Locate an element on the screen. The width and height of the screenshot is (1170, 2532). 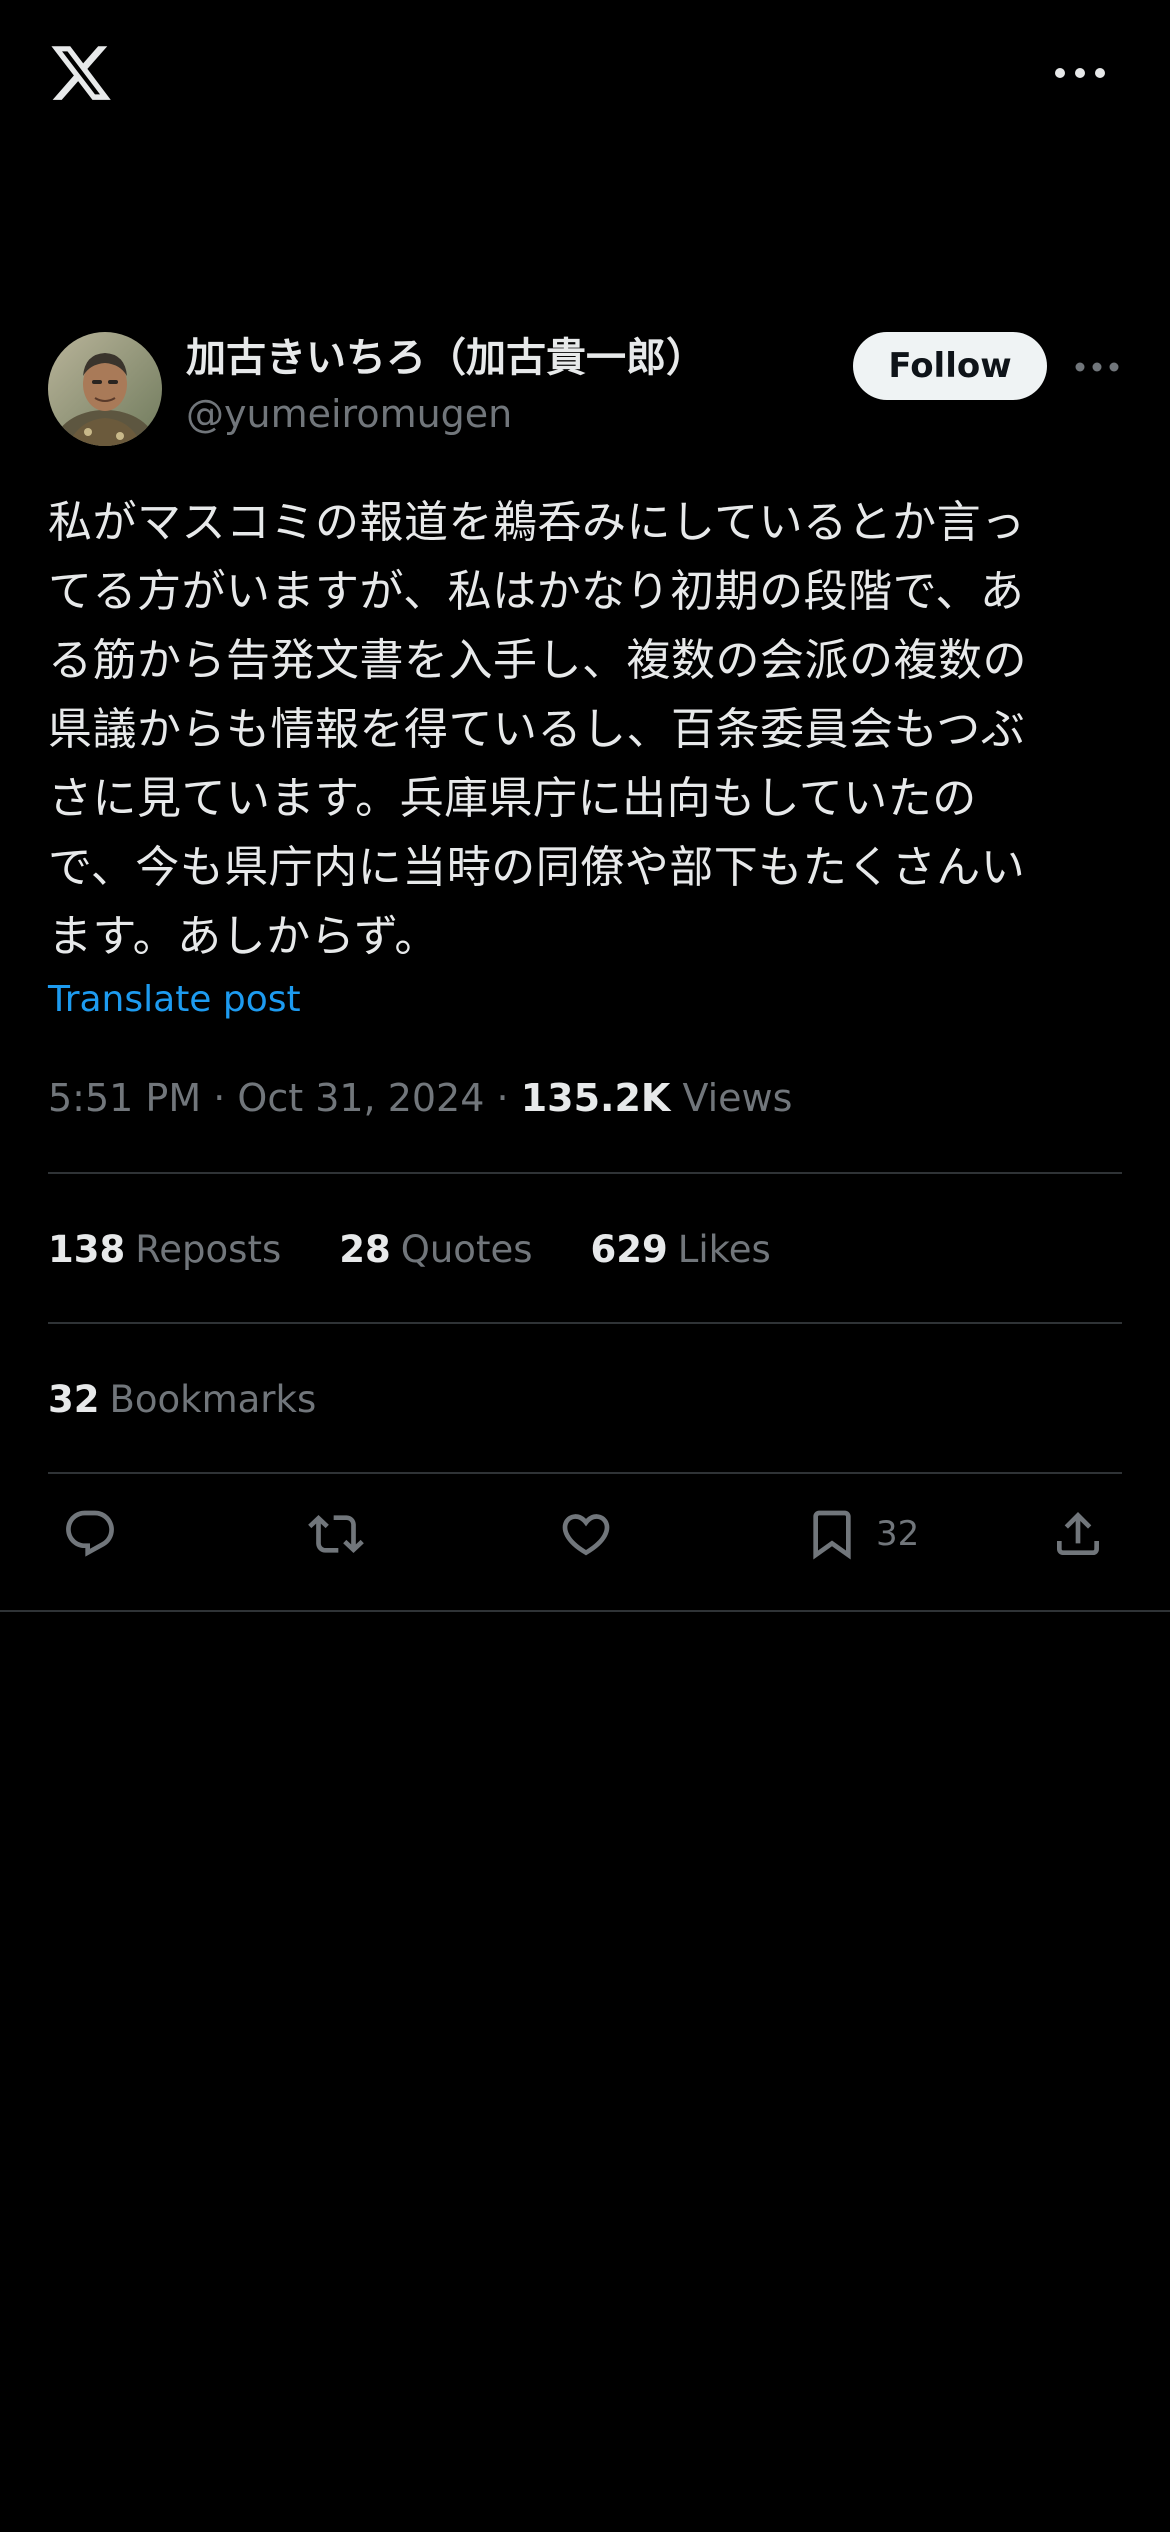
engagement-stats: 138 Reposts 28 Quotes 629 Likes is located at coordinates (438, 1250).